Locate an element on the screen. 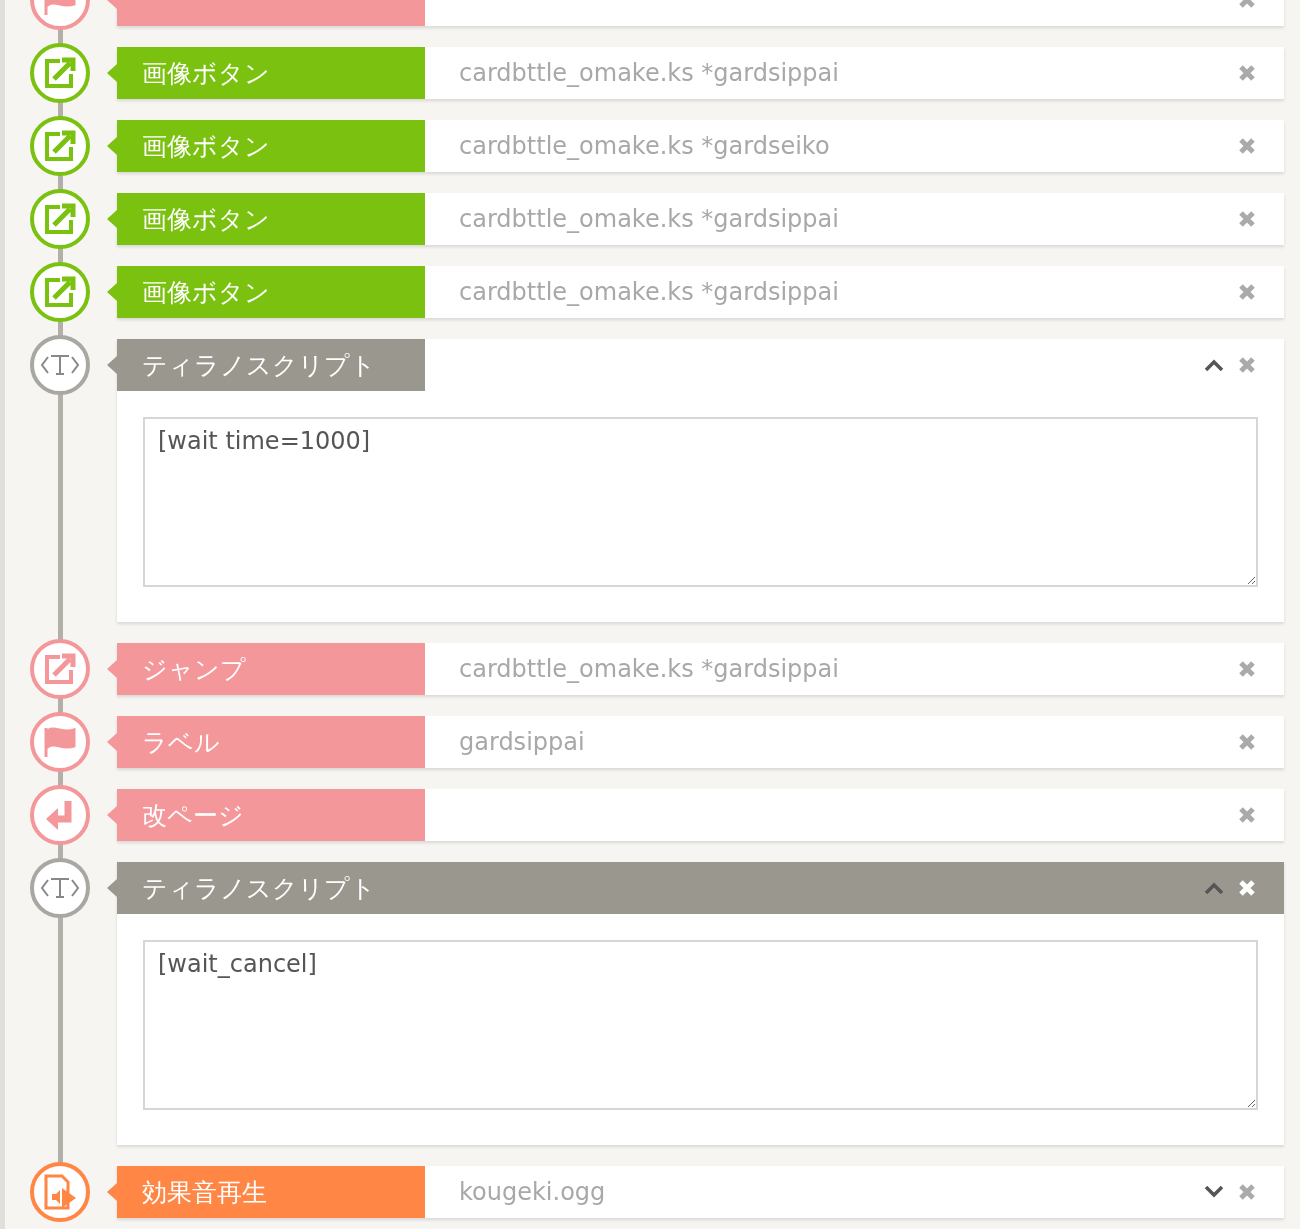 This screenshot has height=1229, width=1300. script-textarea: [wait time=1000] is located at coordinates (700, 502).